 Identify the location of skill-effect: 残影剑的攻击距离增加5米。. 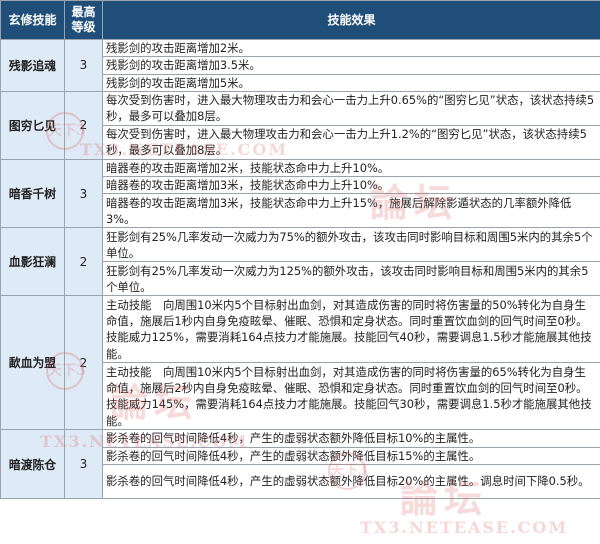
(351, 82).